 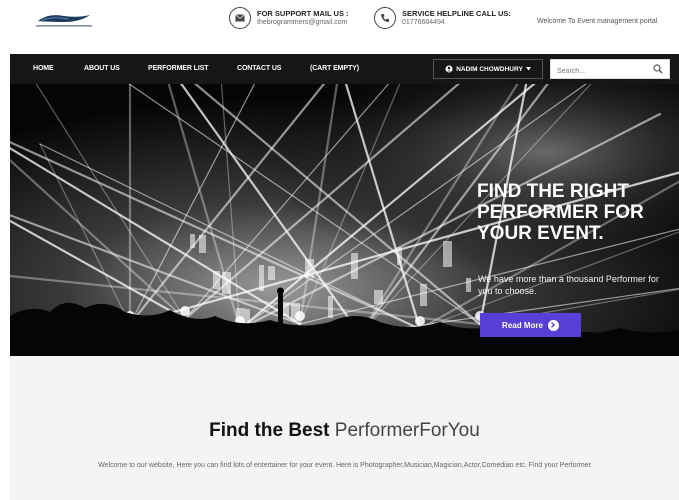 I want to click on nav-item-home: HOME, so click(x=43, y=69).